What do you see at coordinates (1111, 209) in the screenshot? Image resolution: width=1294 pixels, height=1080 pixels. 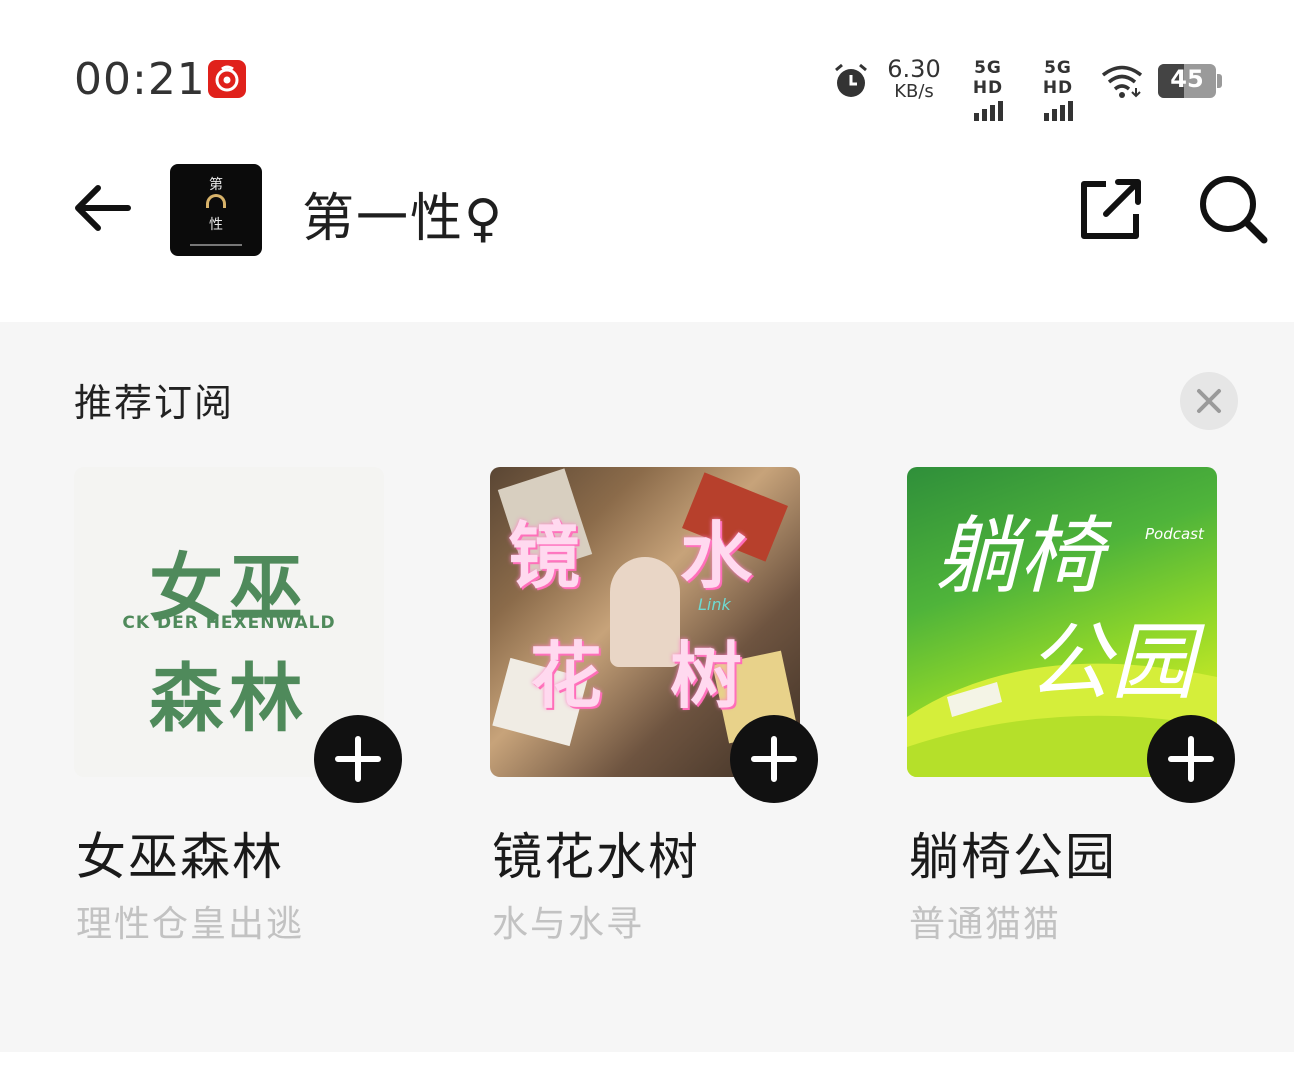 I see `share-icon` at bounding box center [1111, 209].